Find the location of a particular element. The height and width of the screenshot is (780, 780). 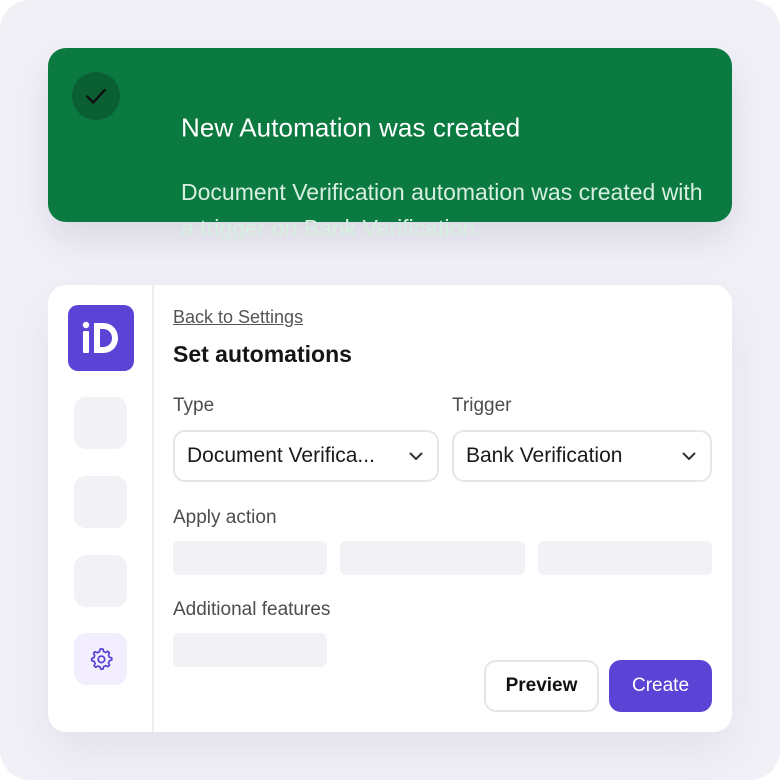

logo-mark is located at coordinates (100, 337).